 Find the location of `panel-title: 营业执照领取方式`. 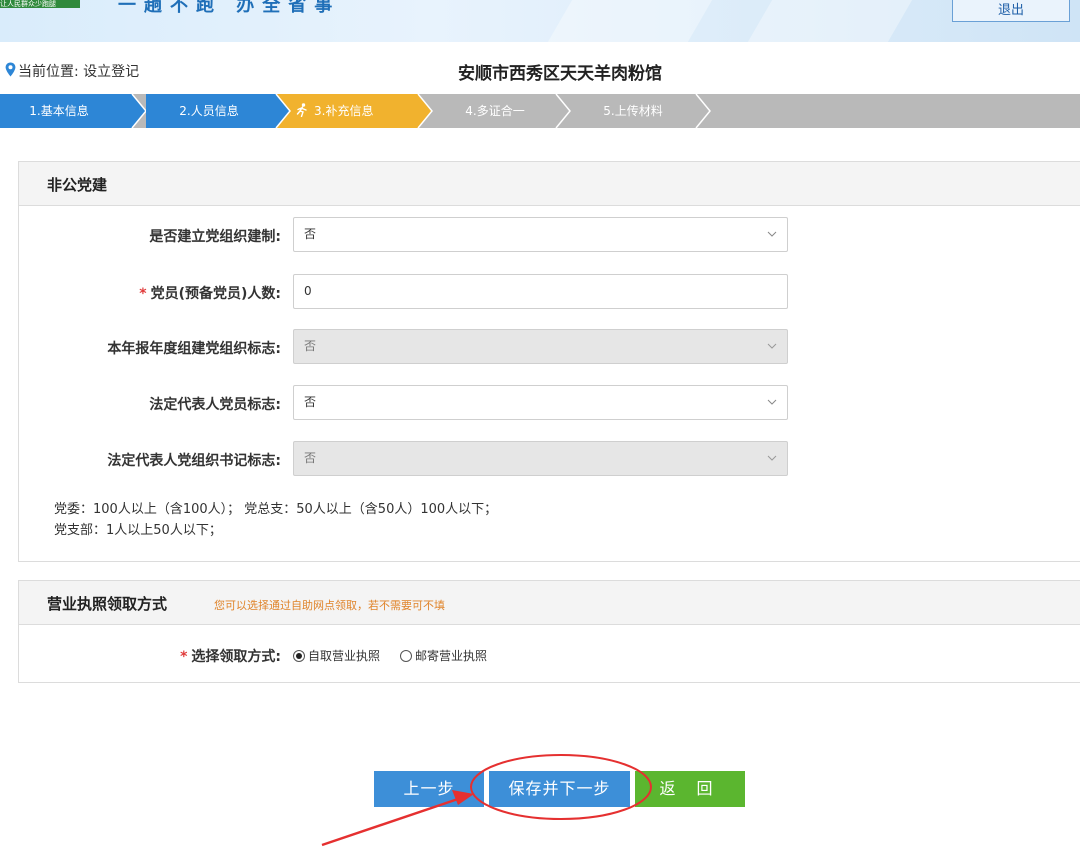

panel-title: 营业执照领取方式 is located at coordinates (107, 604).